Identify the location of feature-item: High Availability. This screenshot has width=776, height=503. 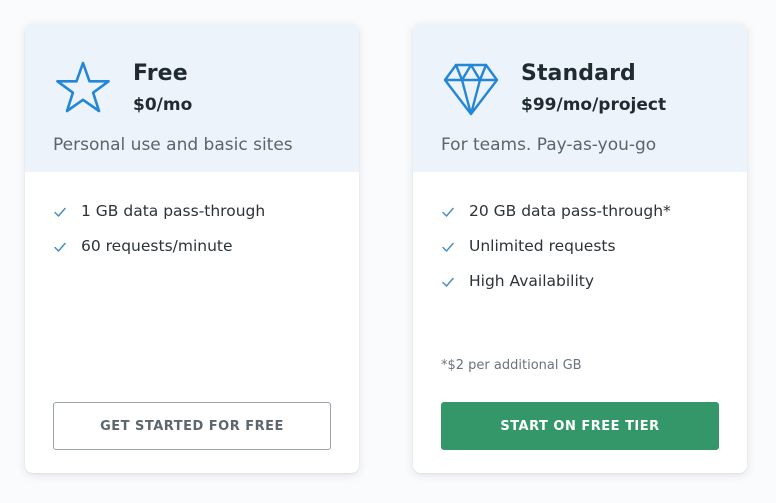
(556, 289).